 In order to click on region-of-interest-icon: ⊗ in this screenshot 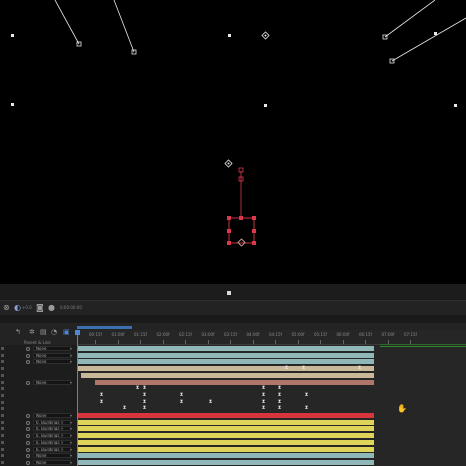, I will do `click(6, 308)`.